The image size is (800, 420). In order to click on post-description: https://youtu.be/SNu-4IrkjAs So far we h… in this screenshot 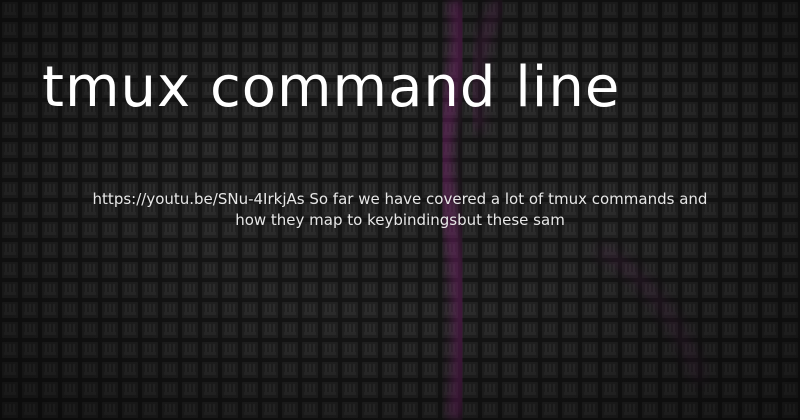, I will do `click(400, 209)`.